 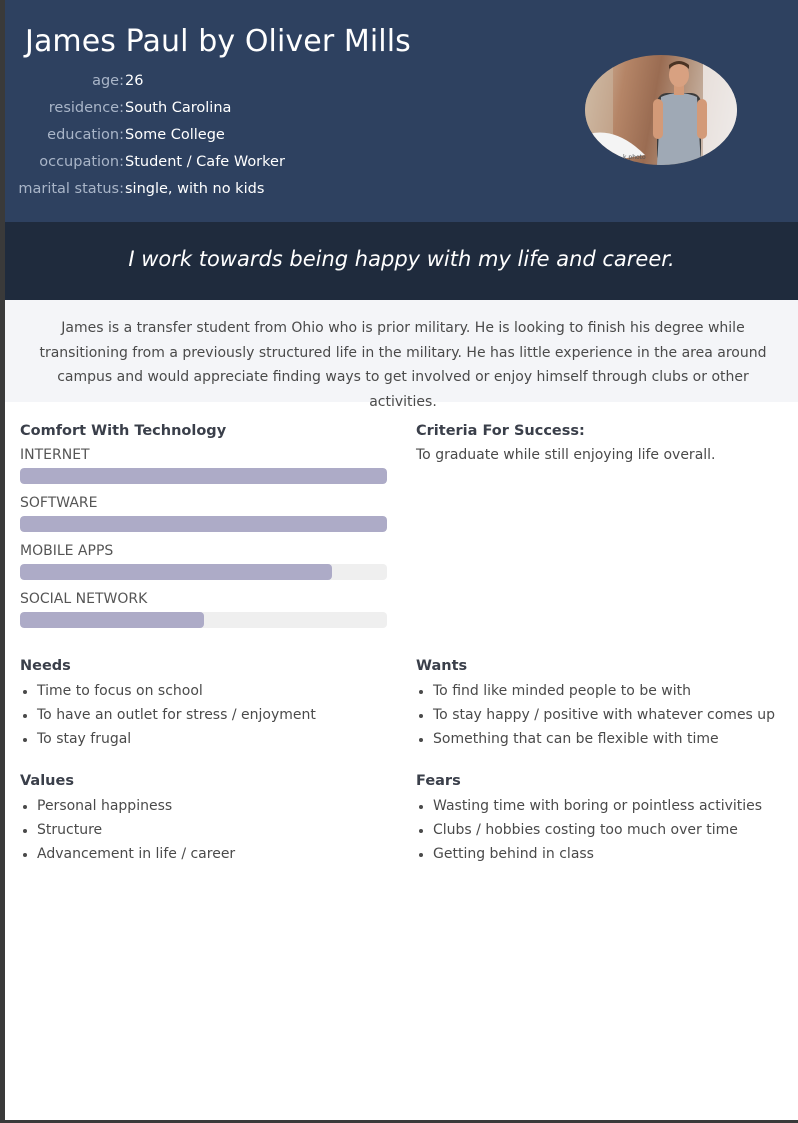 I want to click on needs-title: Needs, so click(x=45, y=666).